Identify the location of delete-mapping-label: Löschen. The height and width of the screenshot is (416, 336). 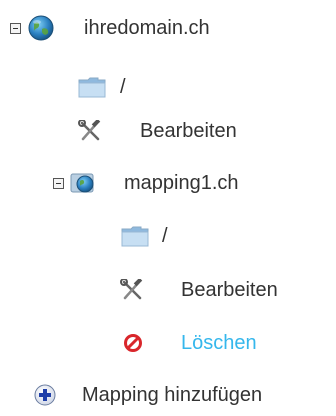
(219, 343).